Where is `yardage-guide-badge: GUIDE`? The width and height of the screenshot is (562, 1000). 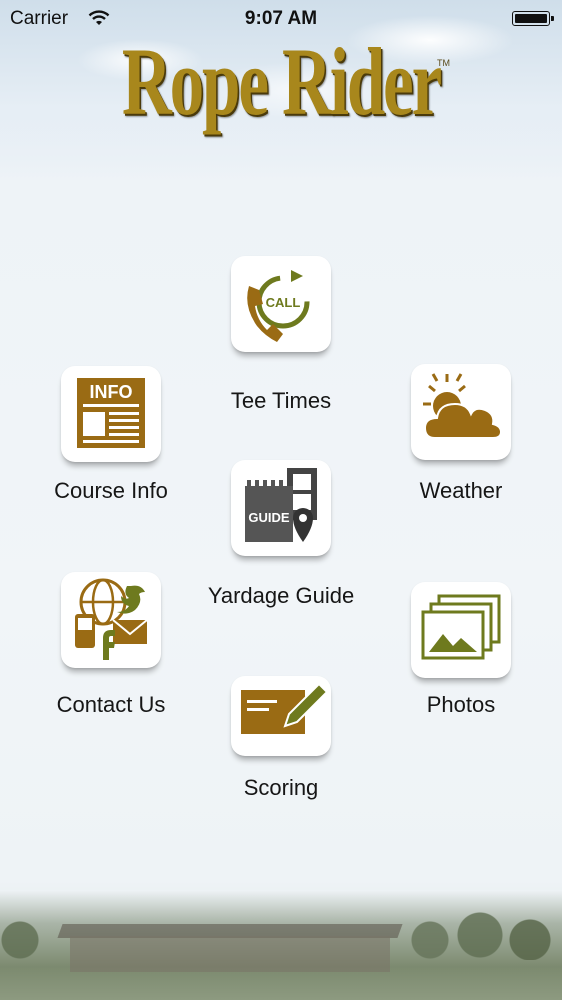
yardage-guide-badge: GUIDE is located at coordinates (281, 508).